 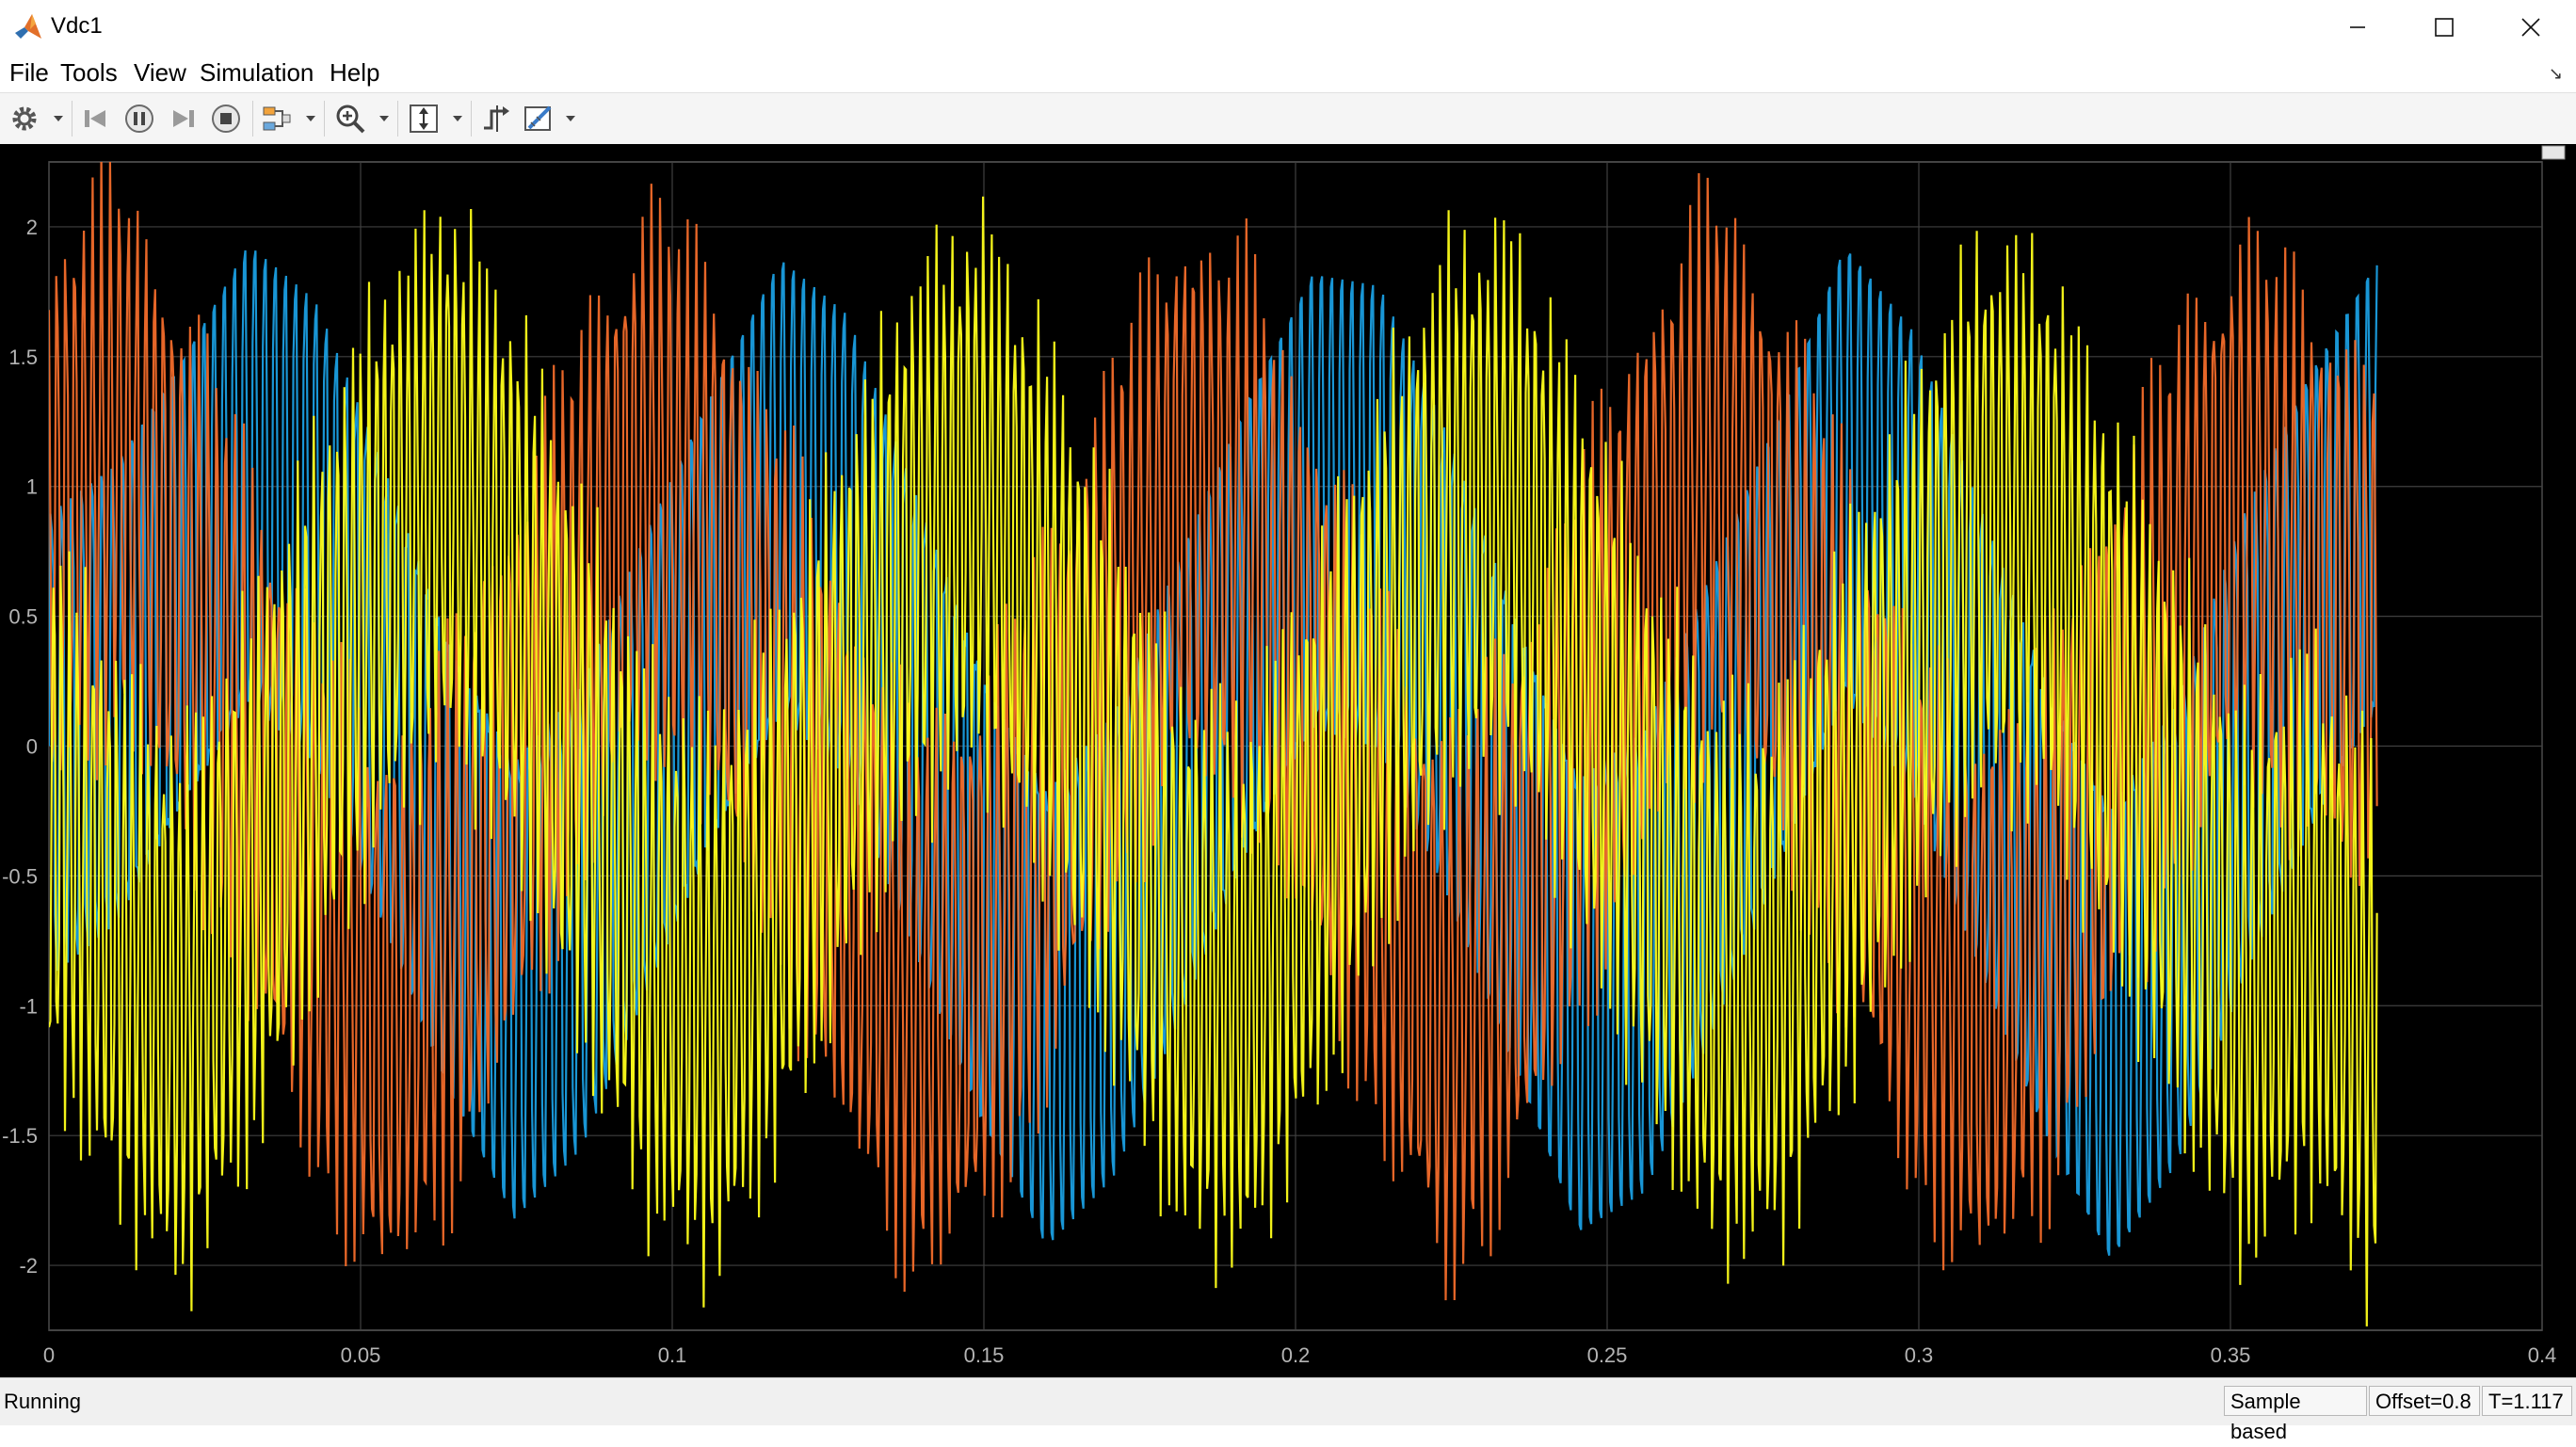 What do you see at coordinates (1288, 118) in the screenshot?
I see `toolbar` at bounding box center [1288, 118].